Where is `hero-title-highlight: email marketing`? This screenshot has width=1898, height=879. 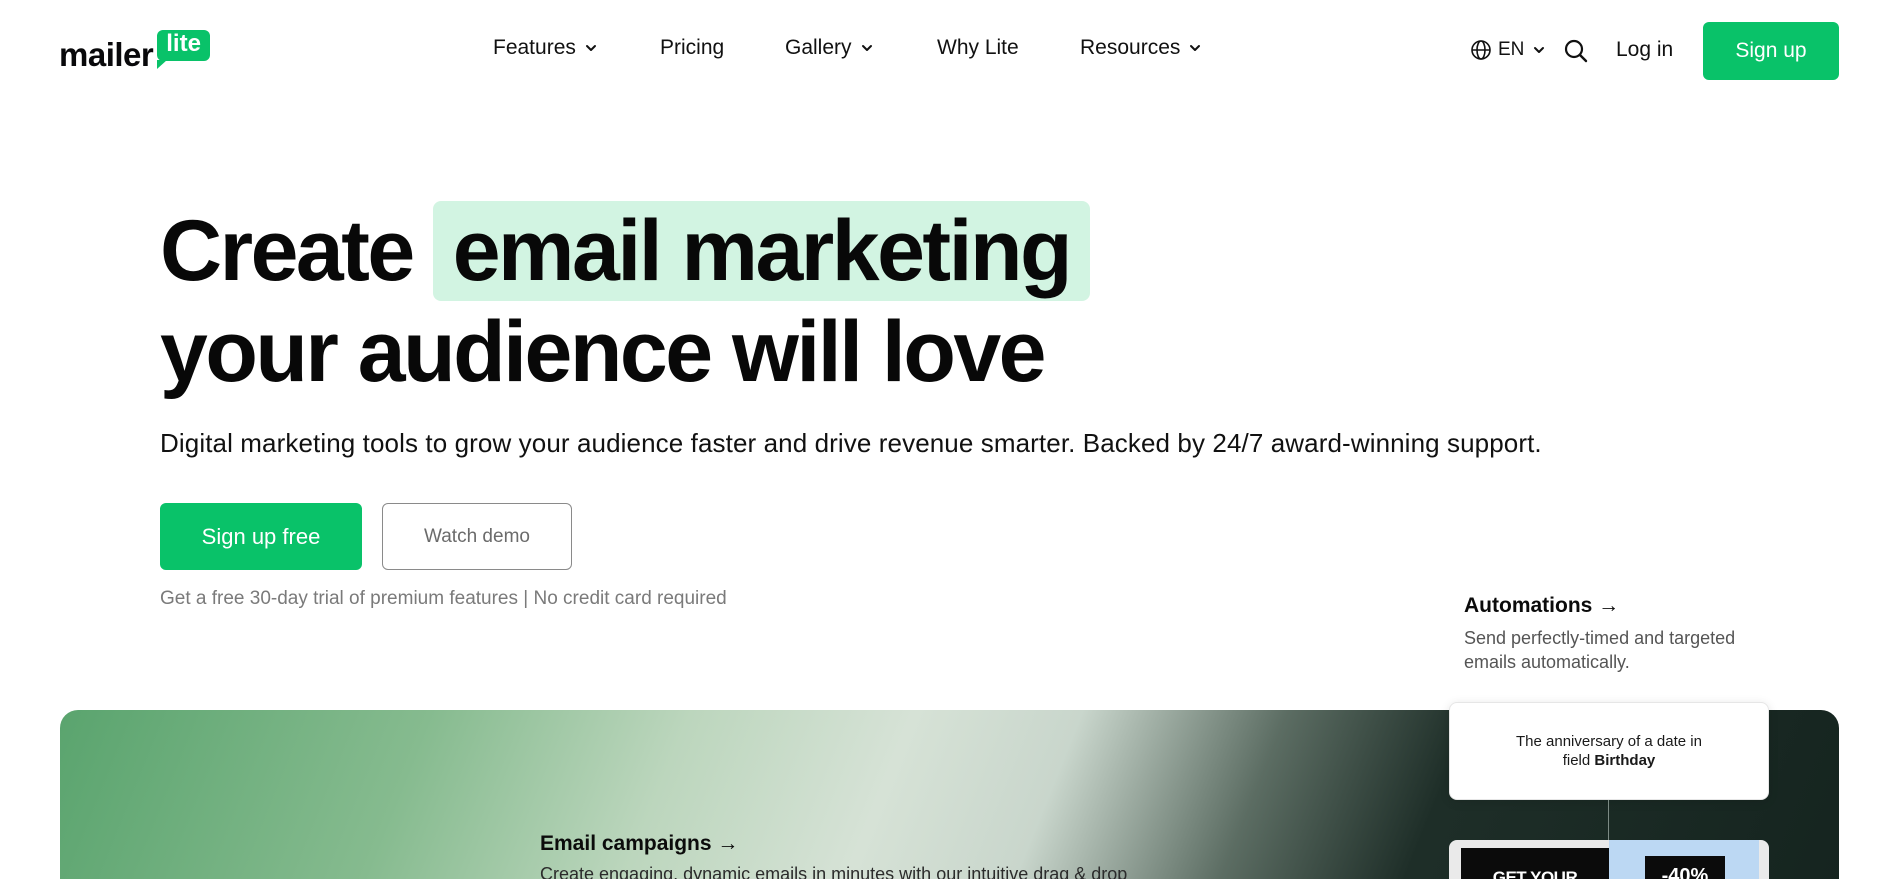 hero-title-highlight: email marketing is located at coordinates (761, 251).